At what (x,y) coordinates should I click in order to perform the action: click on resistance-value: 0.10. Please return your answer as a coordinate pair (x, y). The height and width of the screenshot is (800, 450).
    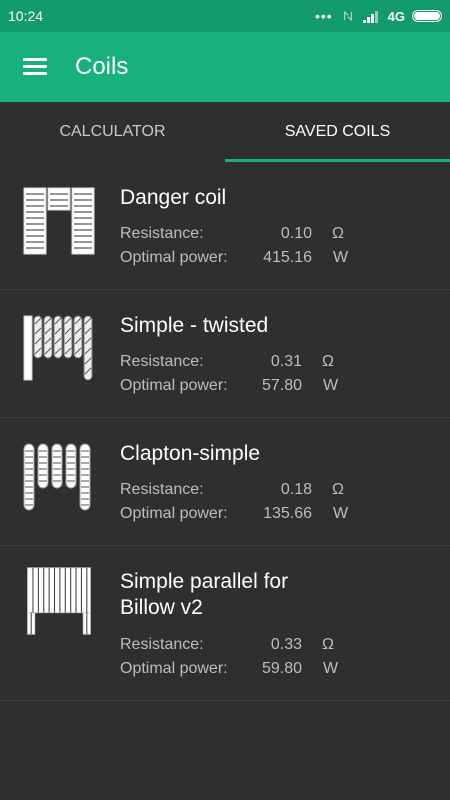
    Looking at the image, I should click on (296, 233).